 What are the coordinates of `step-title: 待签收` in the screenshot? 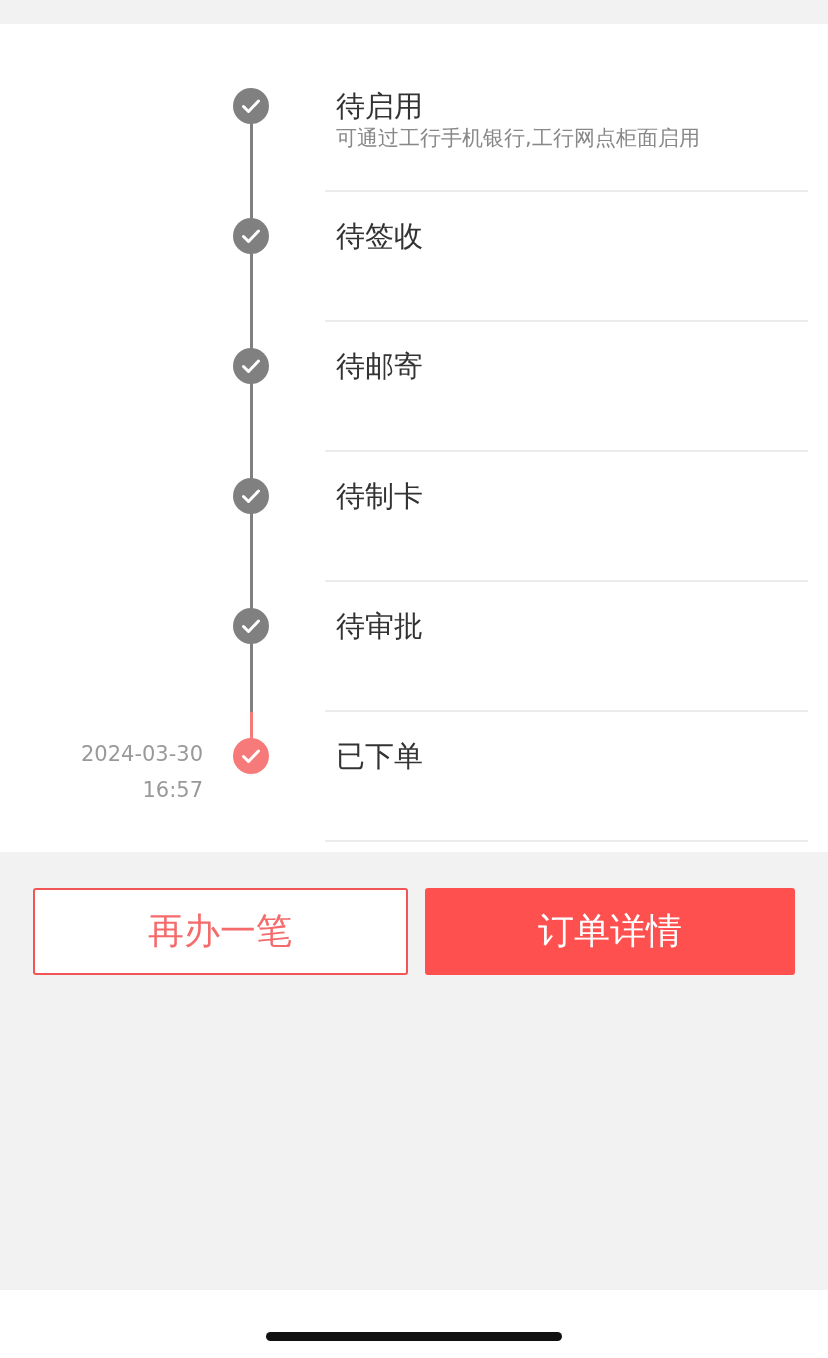 It's located at (379, 236).